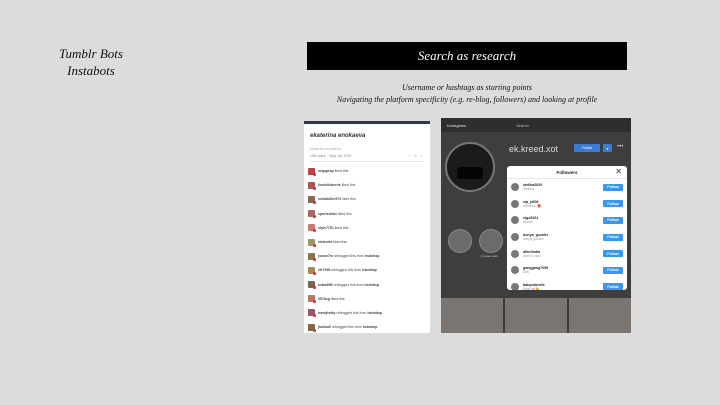 The height and width of the screenshot is (405, 720). Describe the element at coordinates (367, 242) in the screenshot. I see `tumblr-note-row: eisieorld liked this` at that location.